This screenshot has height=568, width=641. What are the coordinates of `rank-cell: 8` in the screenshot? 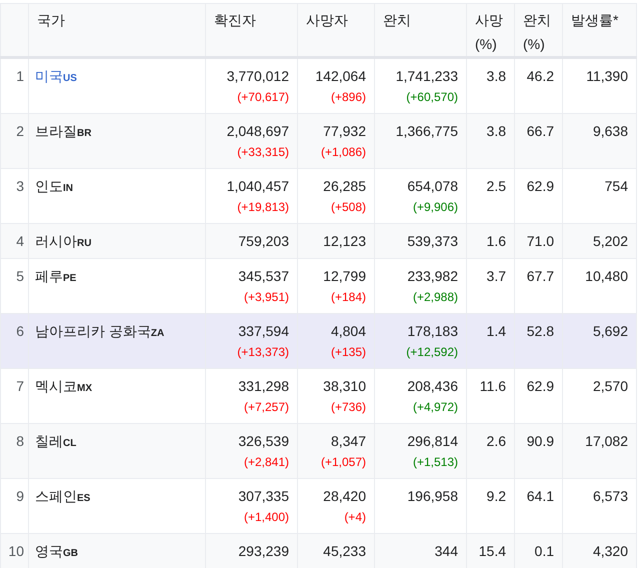 It's located at (14, 451).